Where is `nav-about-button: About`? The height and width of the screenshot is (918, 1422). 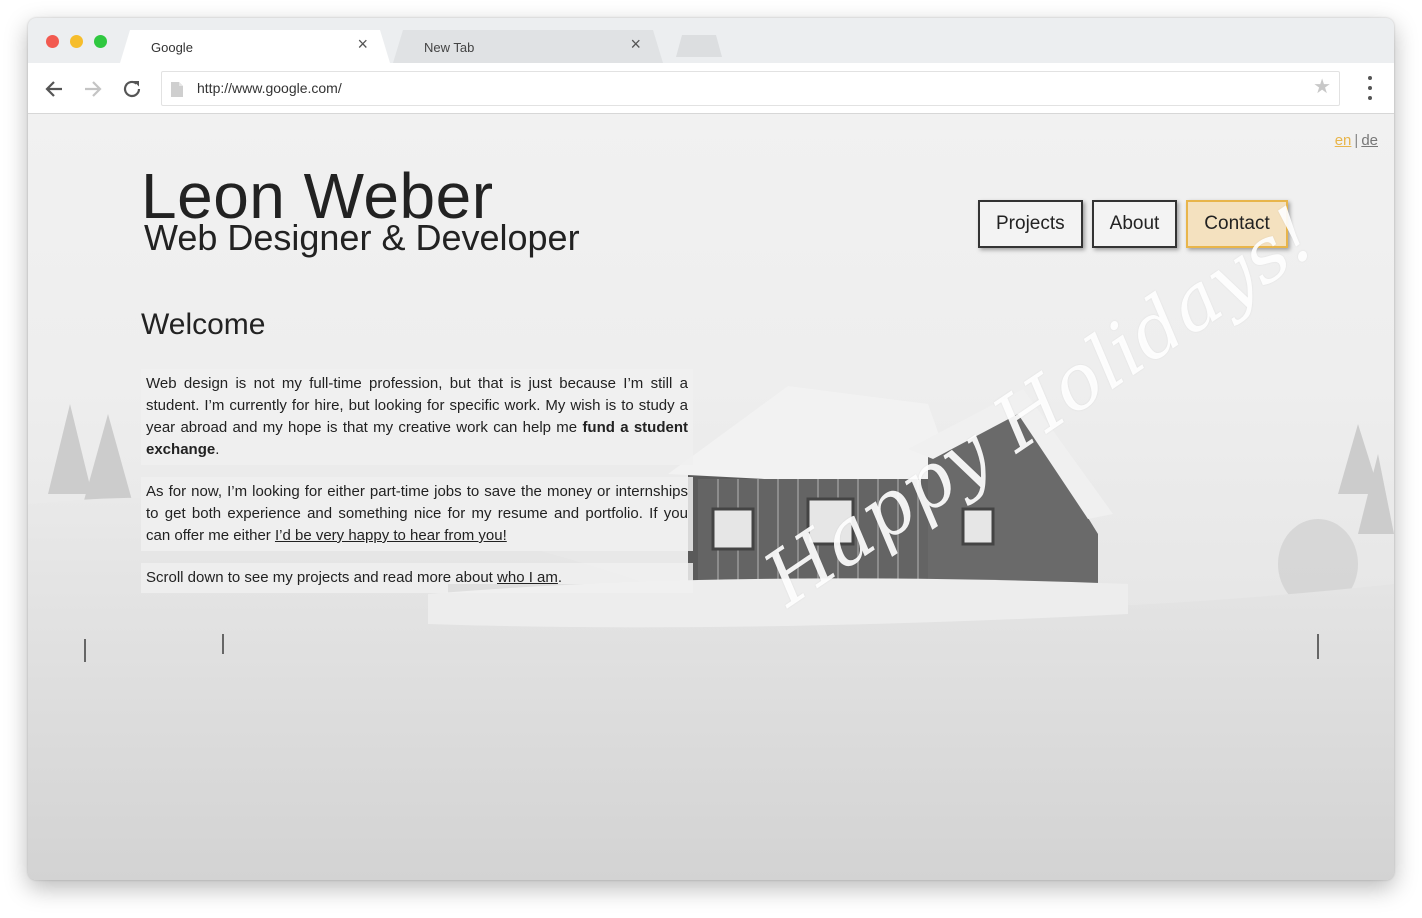
nav-about-button: About is located at coordinates (1134, 224).